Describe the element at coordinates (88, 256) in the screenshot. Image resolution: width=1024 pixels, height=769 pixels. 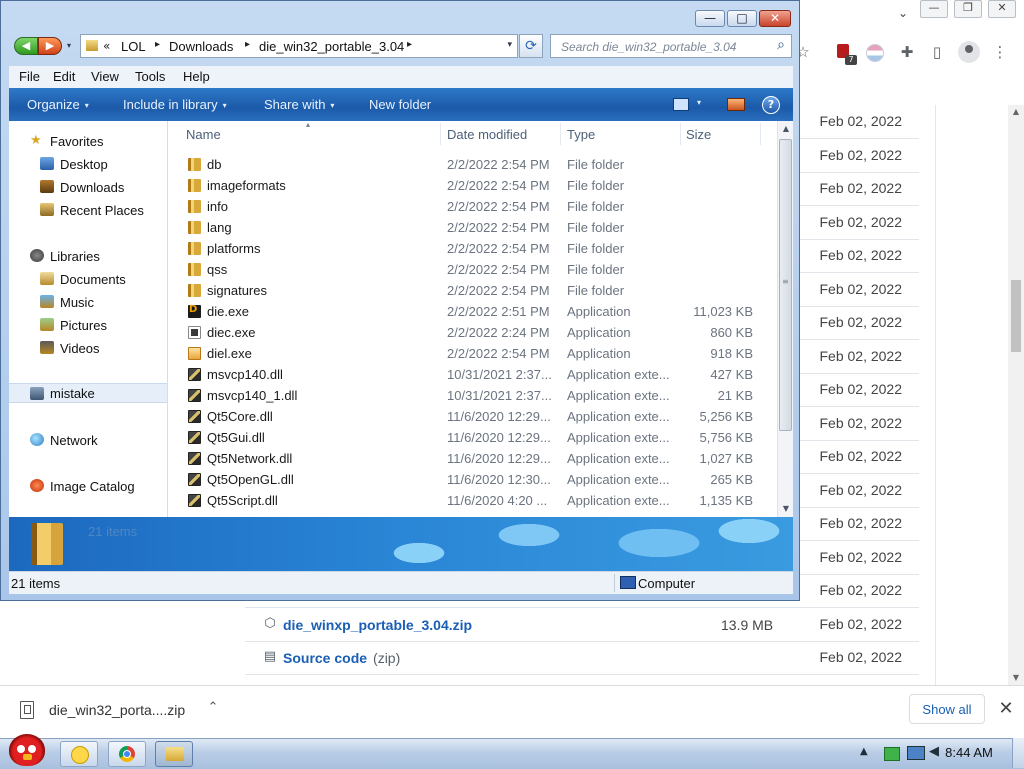
I see `nav-libraries: Libraries` at that location.